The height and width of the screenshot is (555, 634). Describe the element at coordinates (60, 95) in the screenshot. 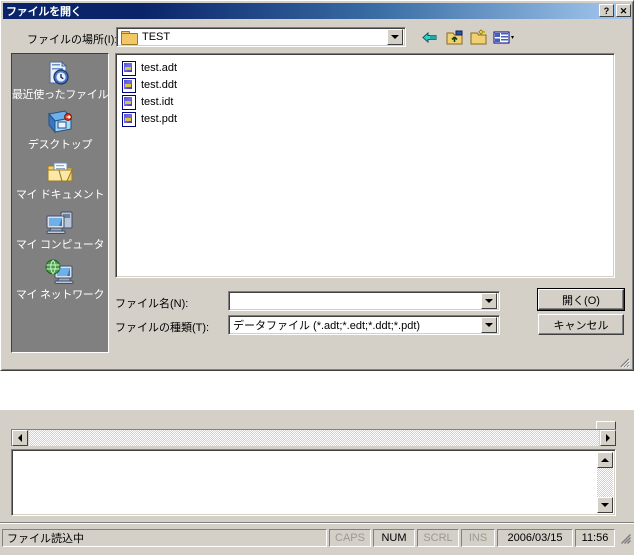

I see `place-label: 最近使ったファイル` at that location.